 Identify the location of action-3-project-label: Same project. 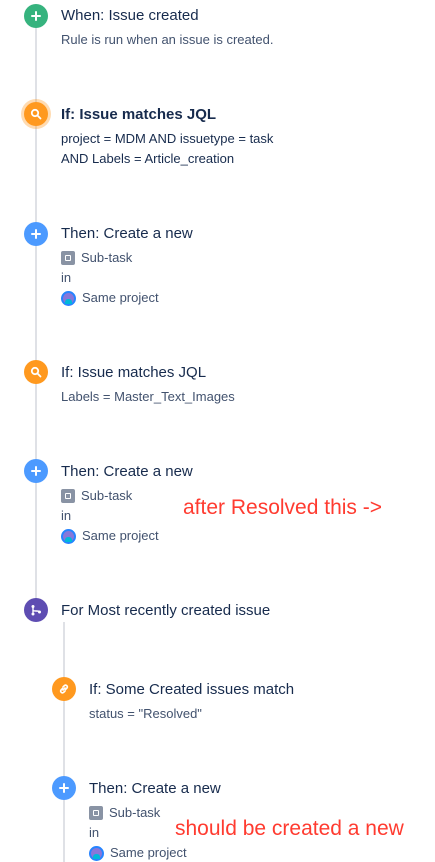
(148, 852).